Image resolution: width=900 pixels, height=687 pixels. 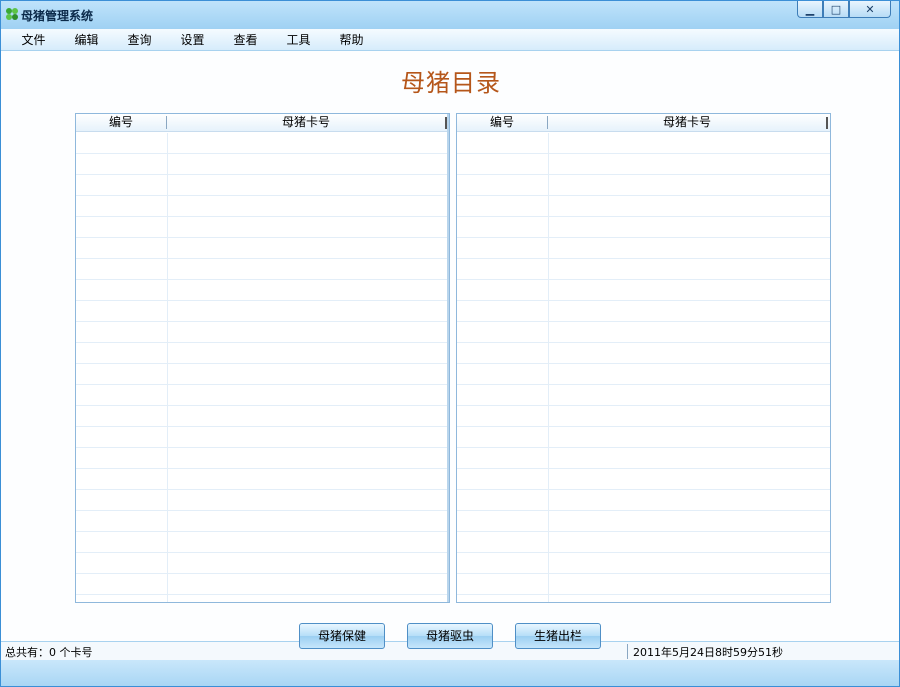 What do you see at coordinates (450, 636) in the screenshot?
I see `sow-deworm-button: 母猪驱虫` at bounding box center [450, 636].